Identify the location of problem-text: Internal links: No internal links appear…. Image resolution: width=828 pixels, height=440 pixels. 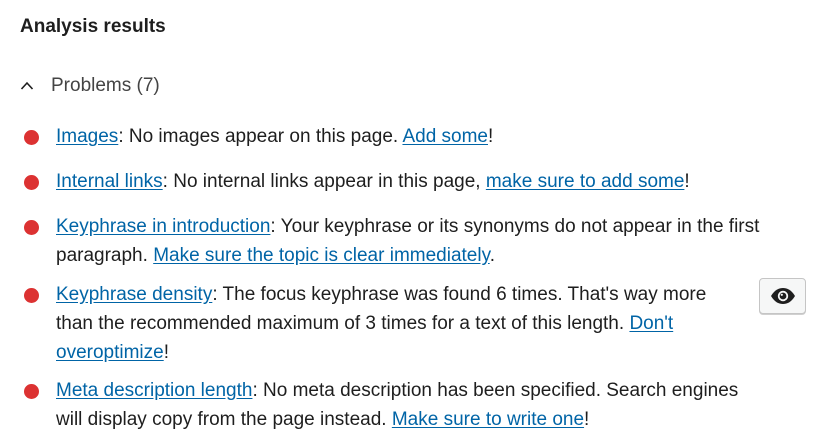
(406, 181).